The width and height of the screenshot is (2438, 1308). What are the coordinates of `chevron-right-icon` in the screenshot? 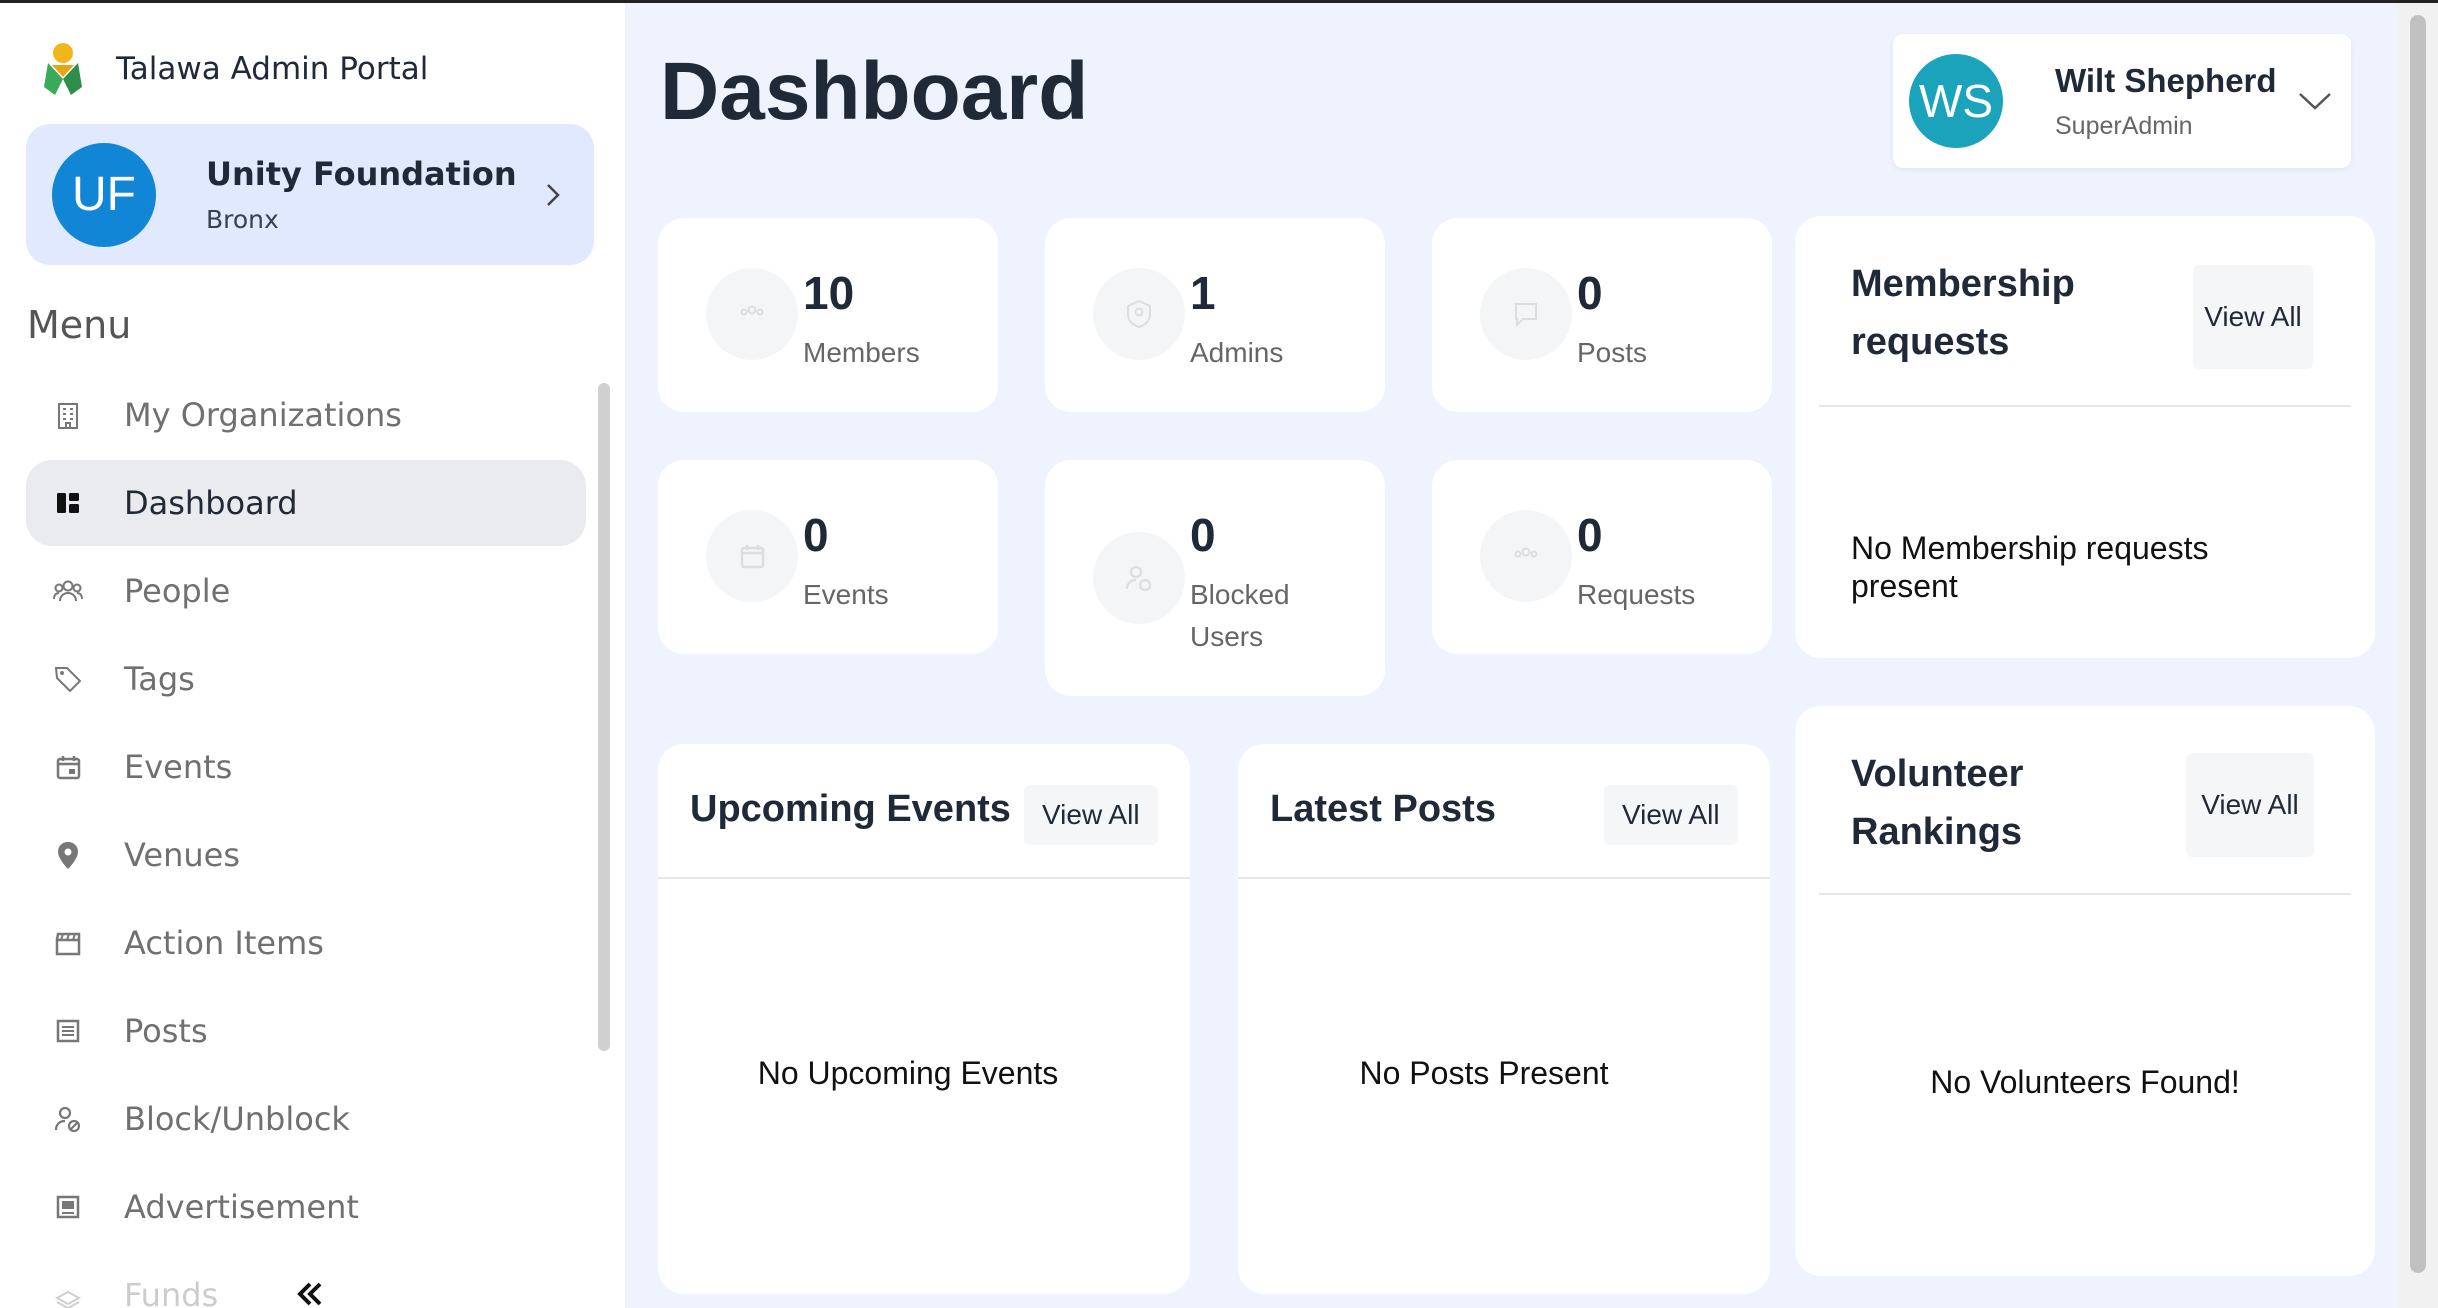 It's located at (553, 194).